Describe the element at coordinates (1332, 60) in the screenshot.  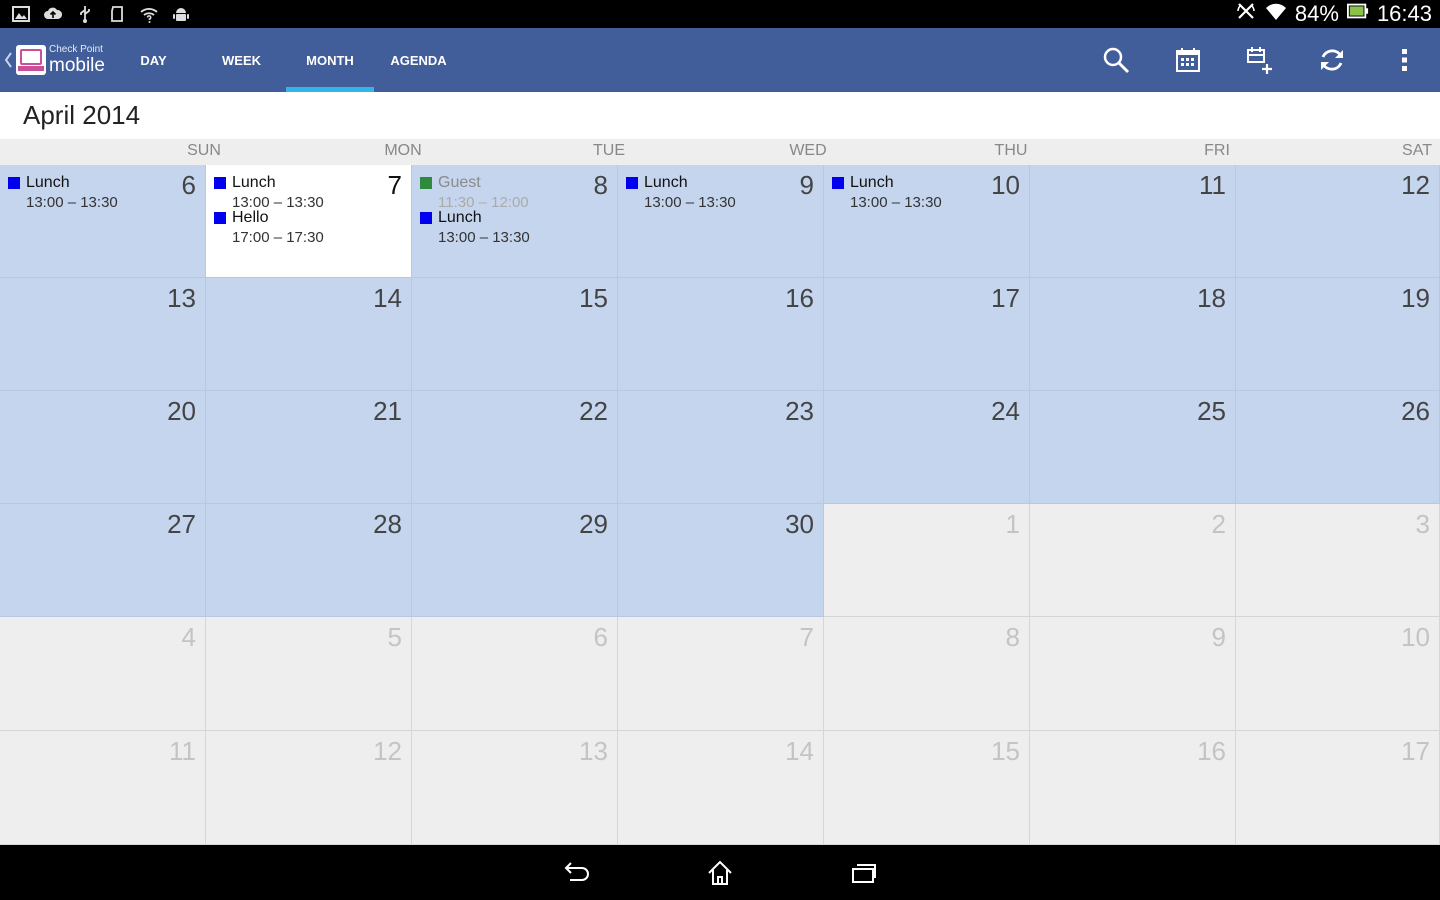
I see `refresh-button` at that location.